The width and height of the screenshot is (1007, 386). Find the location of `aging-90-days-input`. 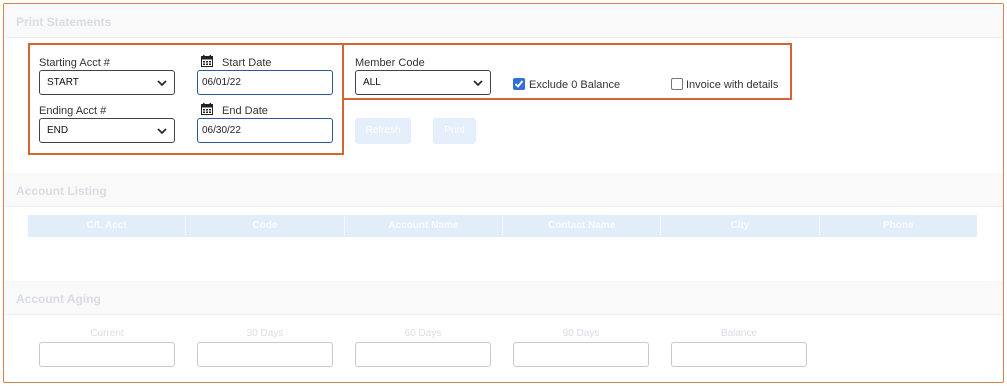

aging-90-days-input is located at coordinates (581, 354).